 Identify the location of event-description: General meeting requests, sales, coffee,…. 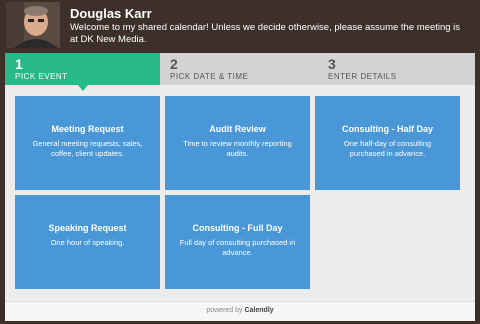
(87, 148).